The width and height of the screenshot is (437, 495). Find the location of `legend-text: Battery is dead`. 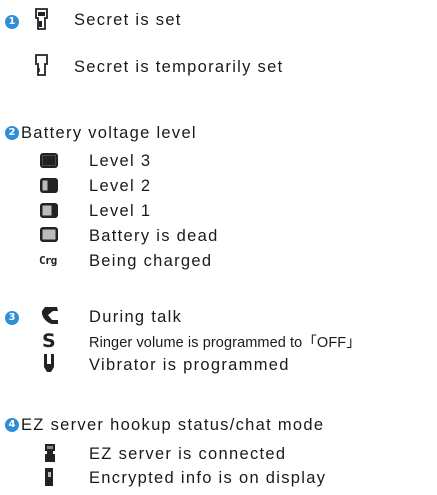

legend-text: Battery is dead is located at coordinates (154, 236).